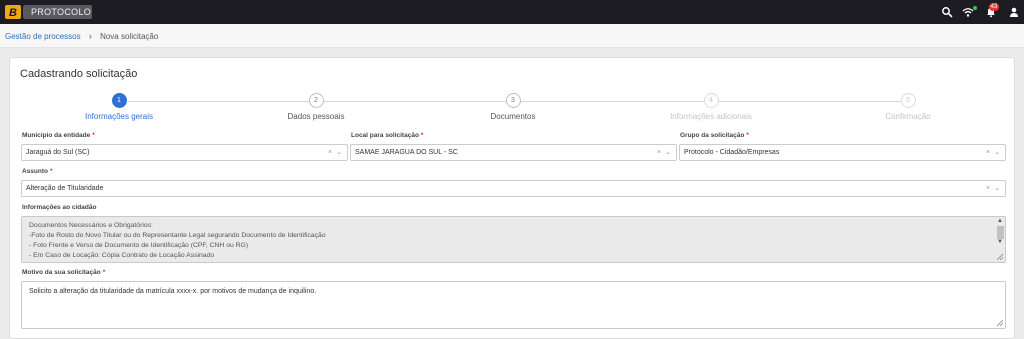 The width and height of the screenshot is (1024, 339). What do you see at coordinates (119, 100) in the screenshot?
I see `step-number: 1` at bounding box center [119, 100].